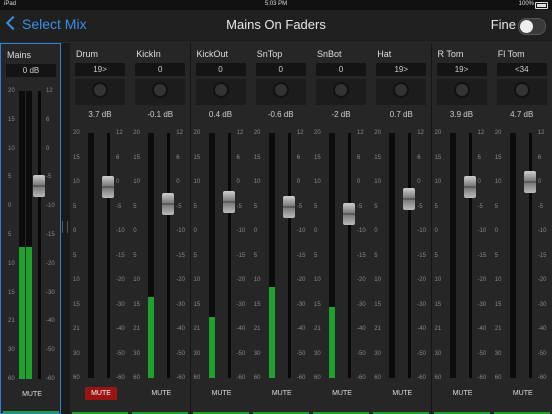 The height and width of the screenshot is (414, 552). What do you see at coordinates (136, 280) in the screenshot?
I see `scale-left-label: 10` at bounding box center [136, 280].